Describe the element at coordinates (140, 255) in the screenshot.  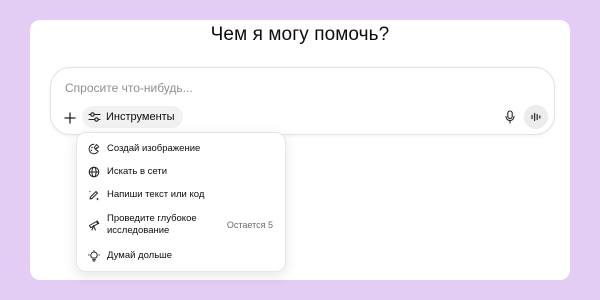
I see `menu-item-label: Думай дольше` at that location.